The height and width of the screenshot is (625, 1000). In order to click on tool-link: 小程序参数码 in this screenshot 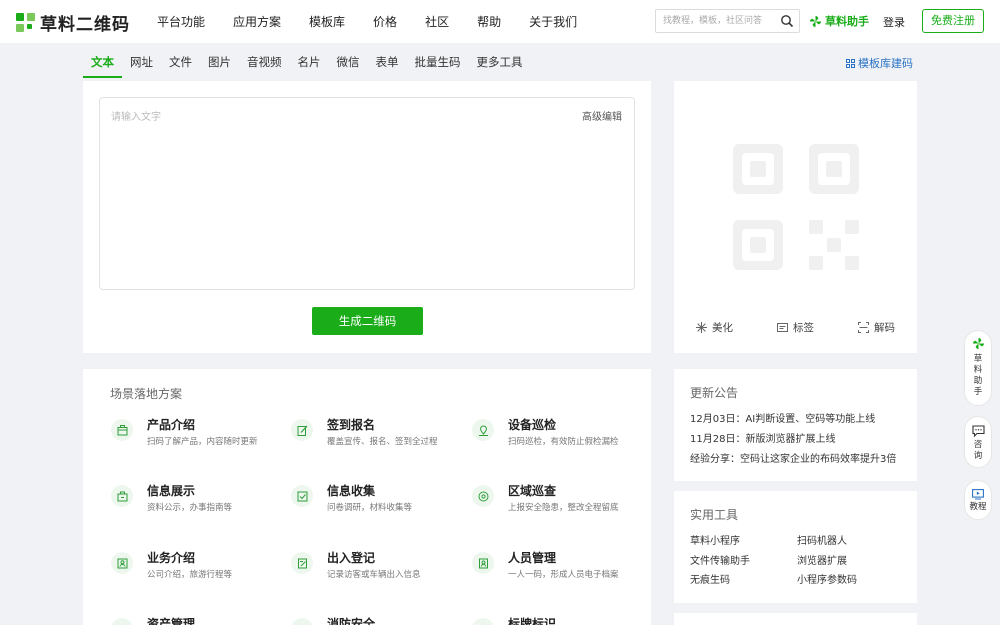, I will do `click(827, 578)`.